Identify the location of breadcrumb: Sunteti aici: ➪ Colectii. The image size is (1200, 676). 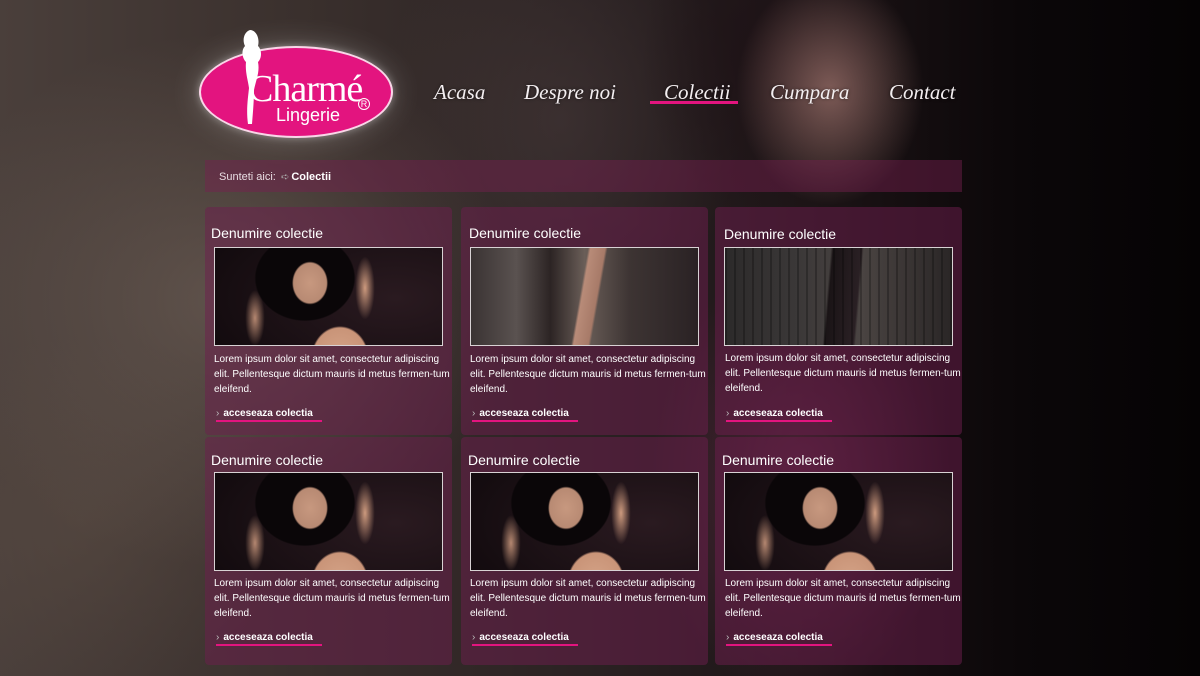
(275, 177).